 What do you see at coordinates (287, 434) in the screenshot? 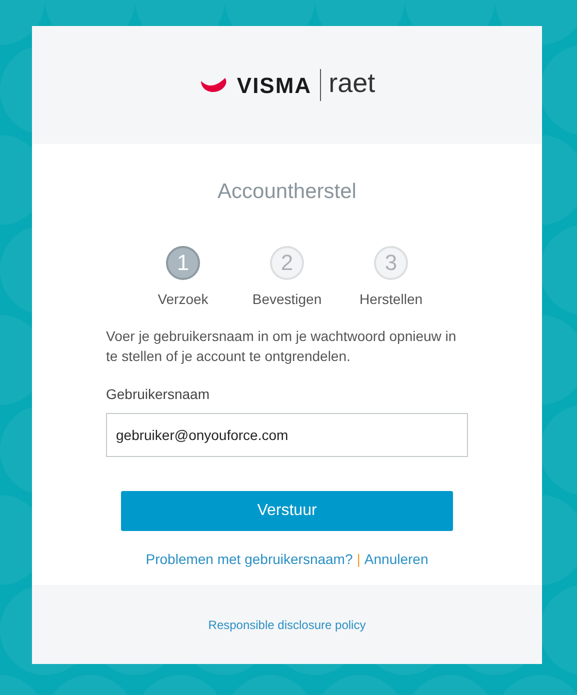
I see `username-field: gebruiker@onyouforce.com` at bounding box center [287, 434].